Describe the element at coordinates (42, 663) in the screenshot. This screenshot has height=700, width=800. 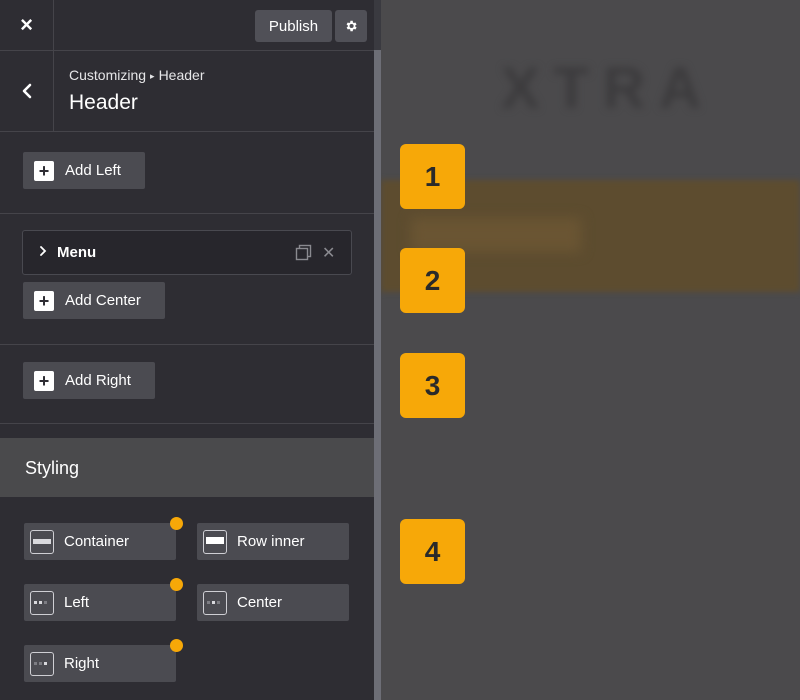
I see `right-layout-icon` at that location.